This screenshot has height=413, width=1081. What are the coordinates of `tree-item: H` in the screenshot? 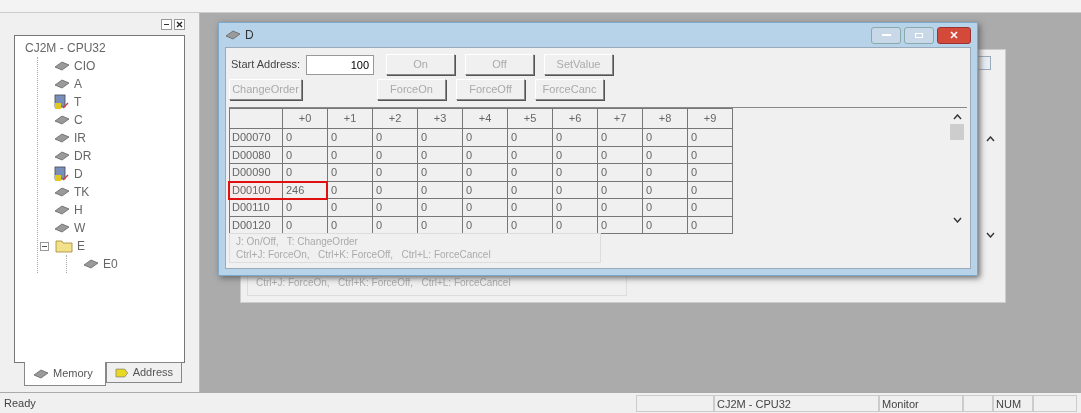 It's located at (78, 210).